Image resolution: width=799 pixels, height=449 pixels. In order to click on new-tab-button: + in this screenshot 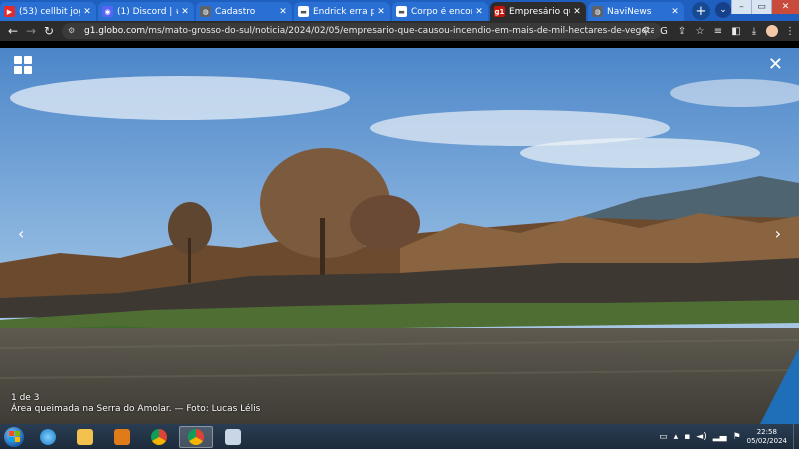, I will do `click(701, 11)`.